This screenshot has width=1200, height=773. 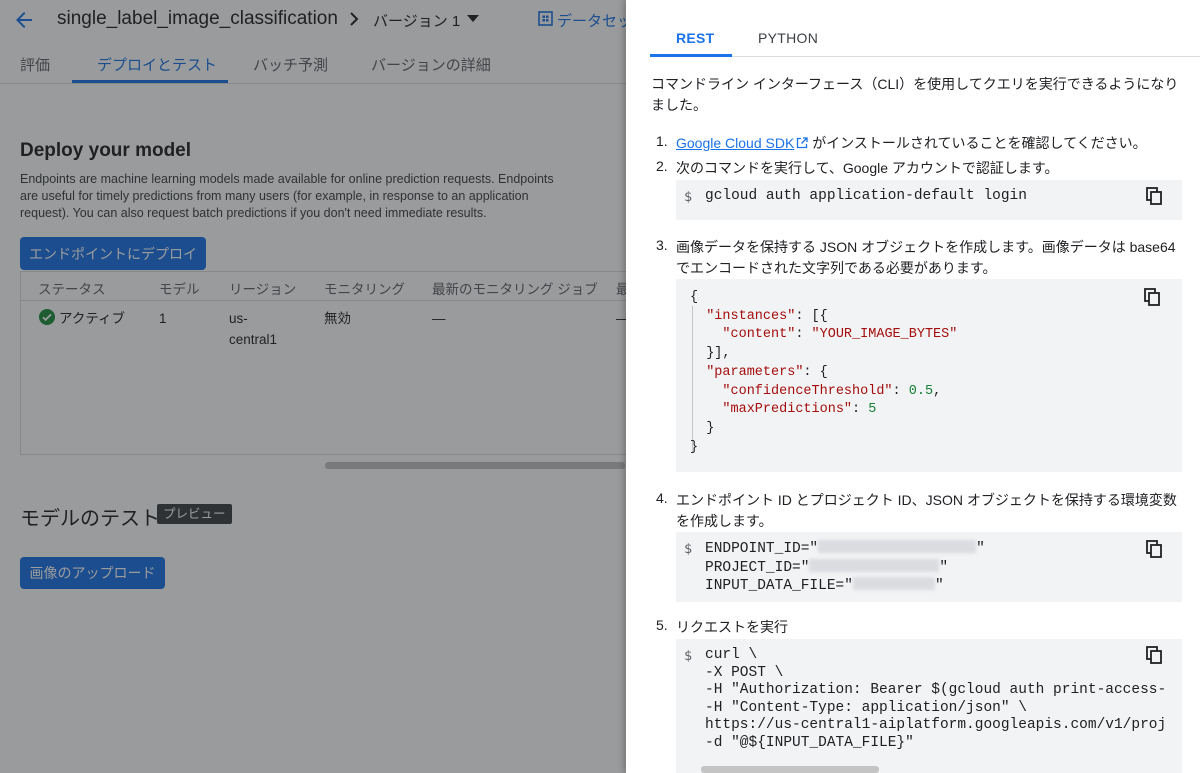 What do you see at coordinates (866, 196) in the screenshot?
I see `login-command: gcloud auth application-default login` at bounding box center [866, 196].